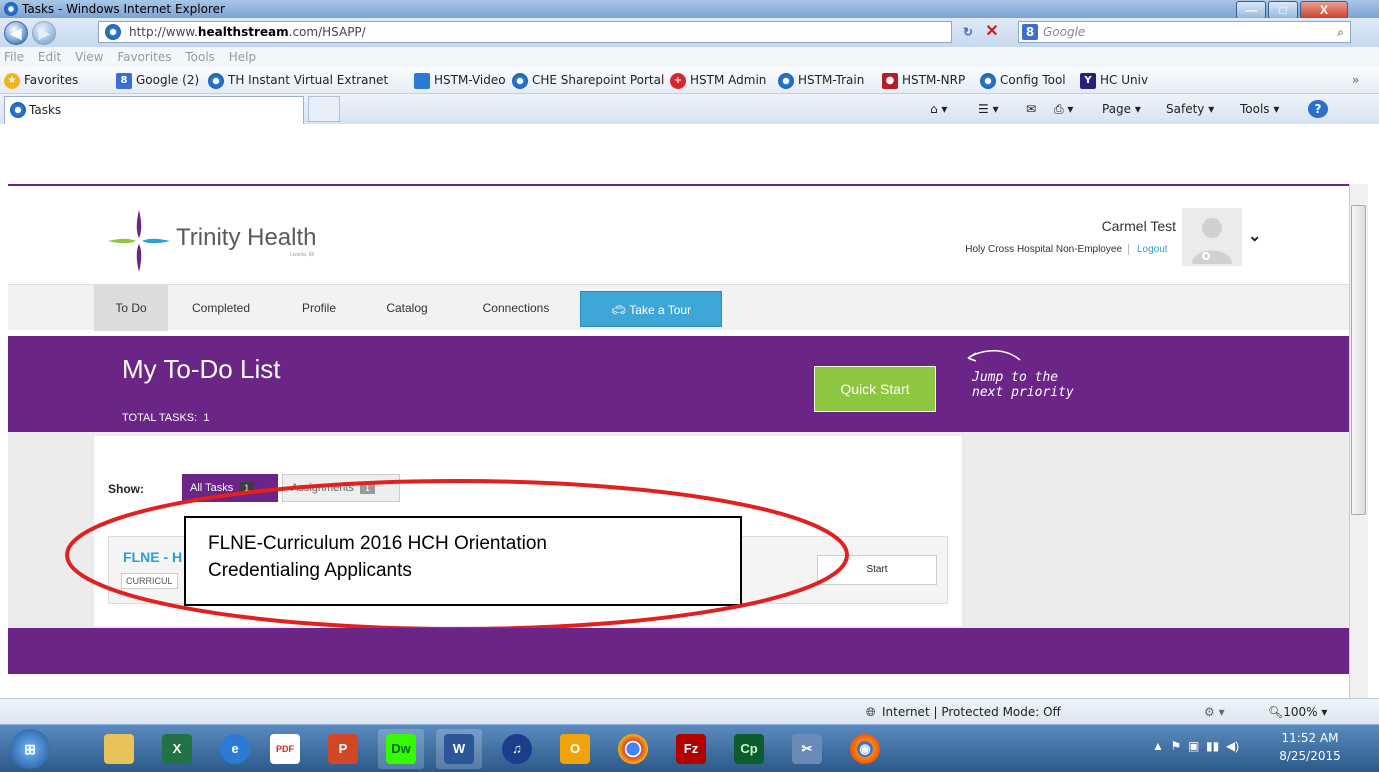 The width and height of the screenshot is (1379, 772). Describe the element at coordinates (1254, 236) in the screenshot. I see `user-menu-chevron-down-icon: ⌄` at that location.